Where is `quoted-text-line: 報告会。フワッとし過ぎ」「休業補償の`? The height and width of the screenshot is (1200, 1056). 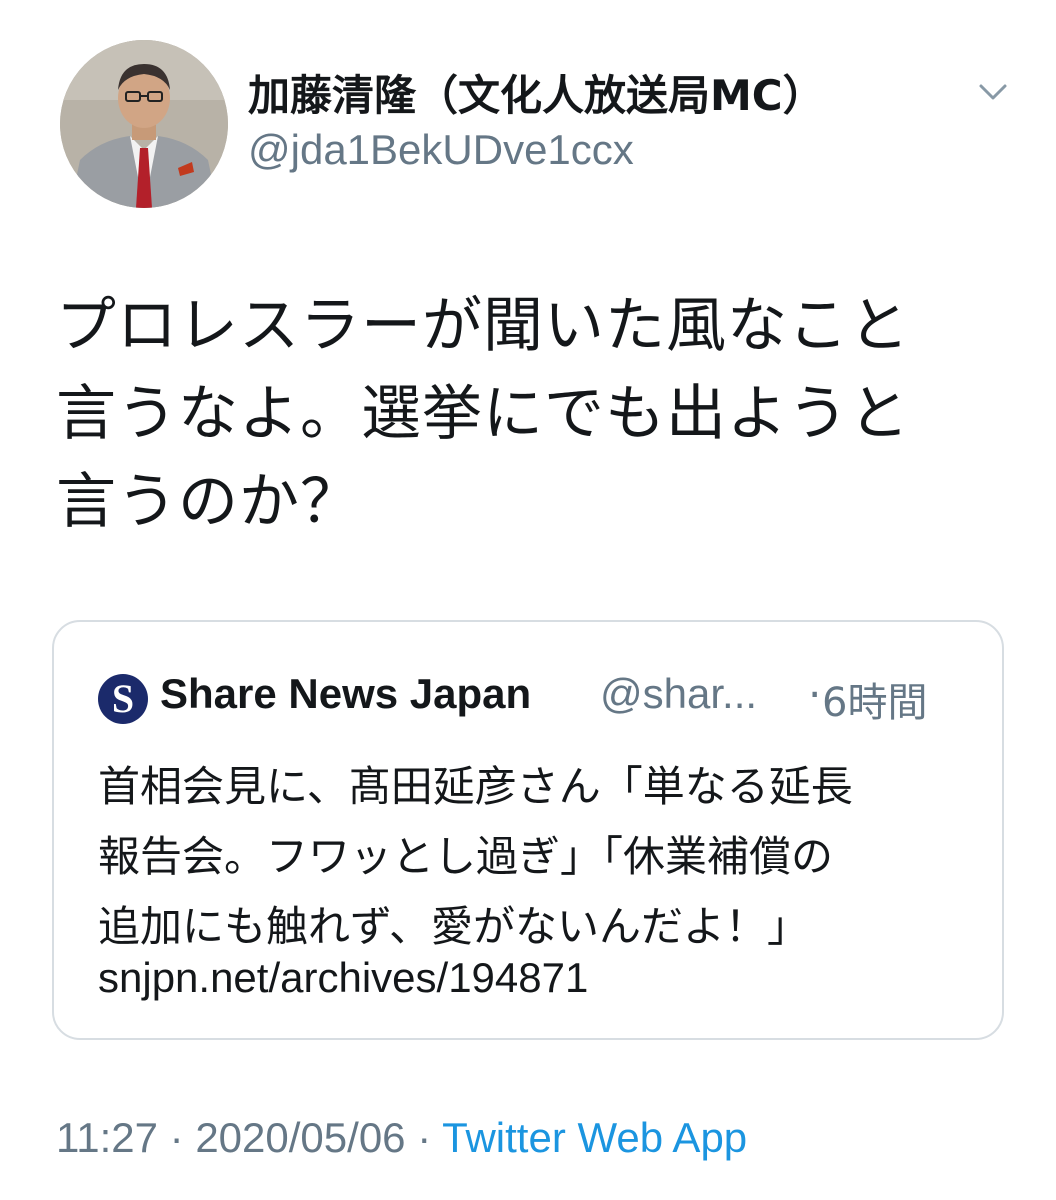 quoted-text-line: 報告会。フワッとし過ぎ」「休業補償の is located at coordinates (466, 856).